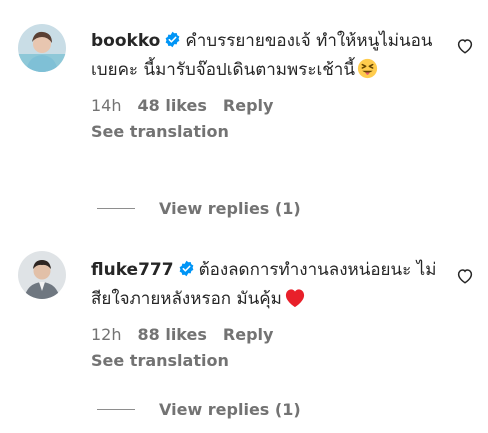  What do you see at coordinates (106, 334) in the screenshot?
I see `timestamp: 12h` at bounding box center [106, 334].